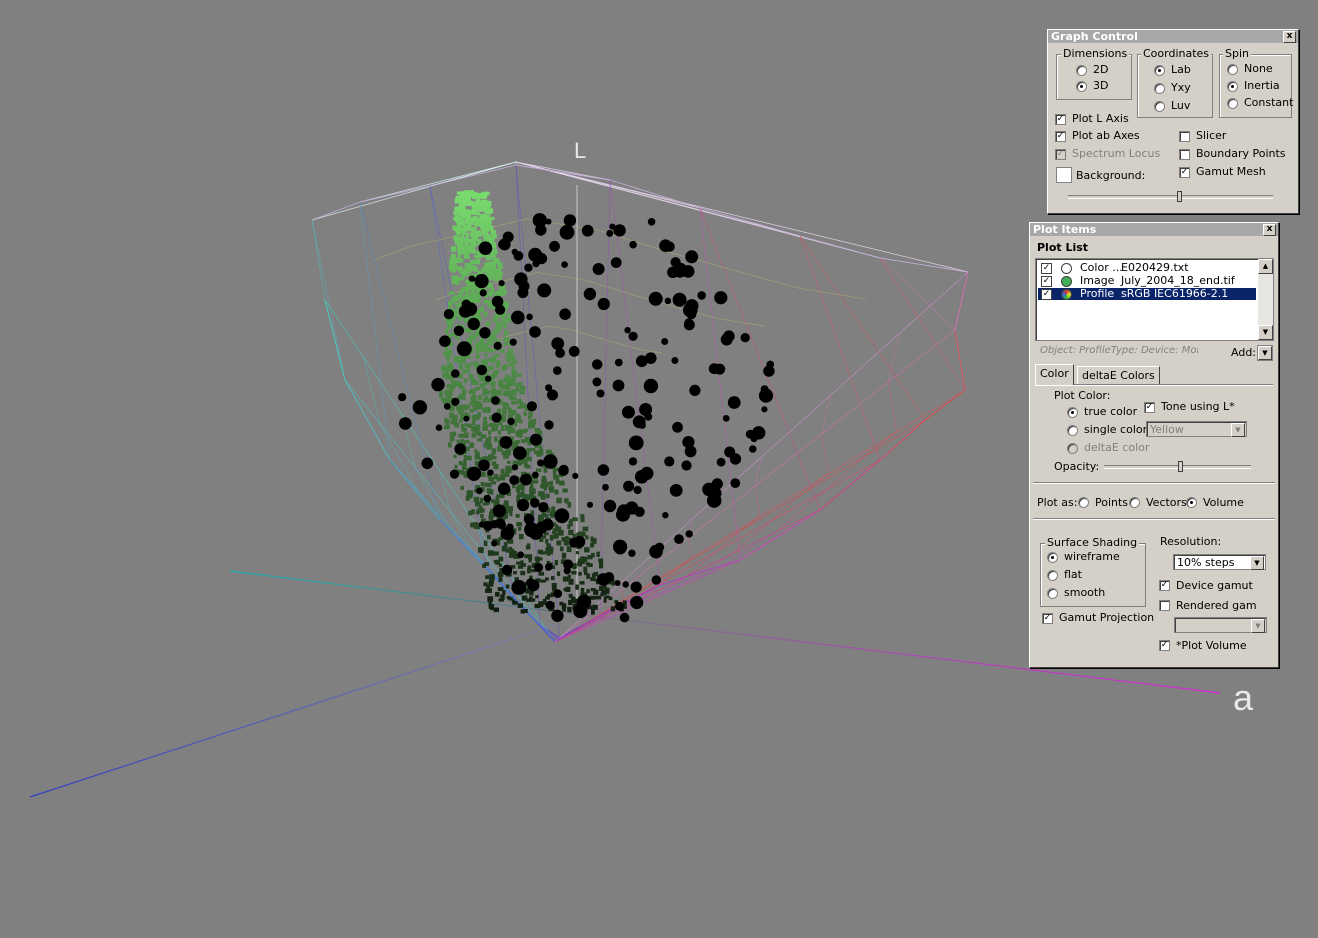 Image resolution: width=1318 pixels, height=938 pixels. Describe the element at coordinates (1265, 266) in the screenshot. I see `scroll-up-icon: ▲` at that location.